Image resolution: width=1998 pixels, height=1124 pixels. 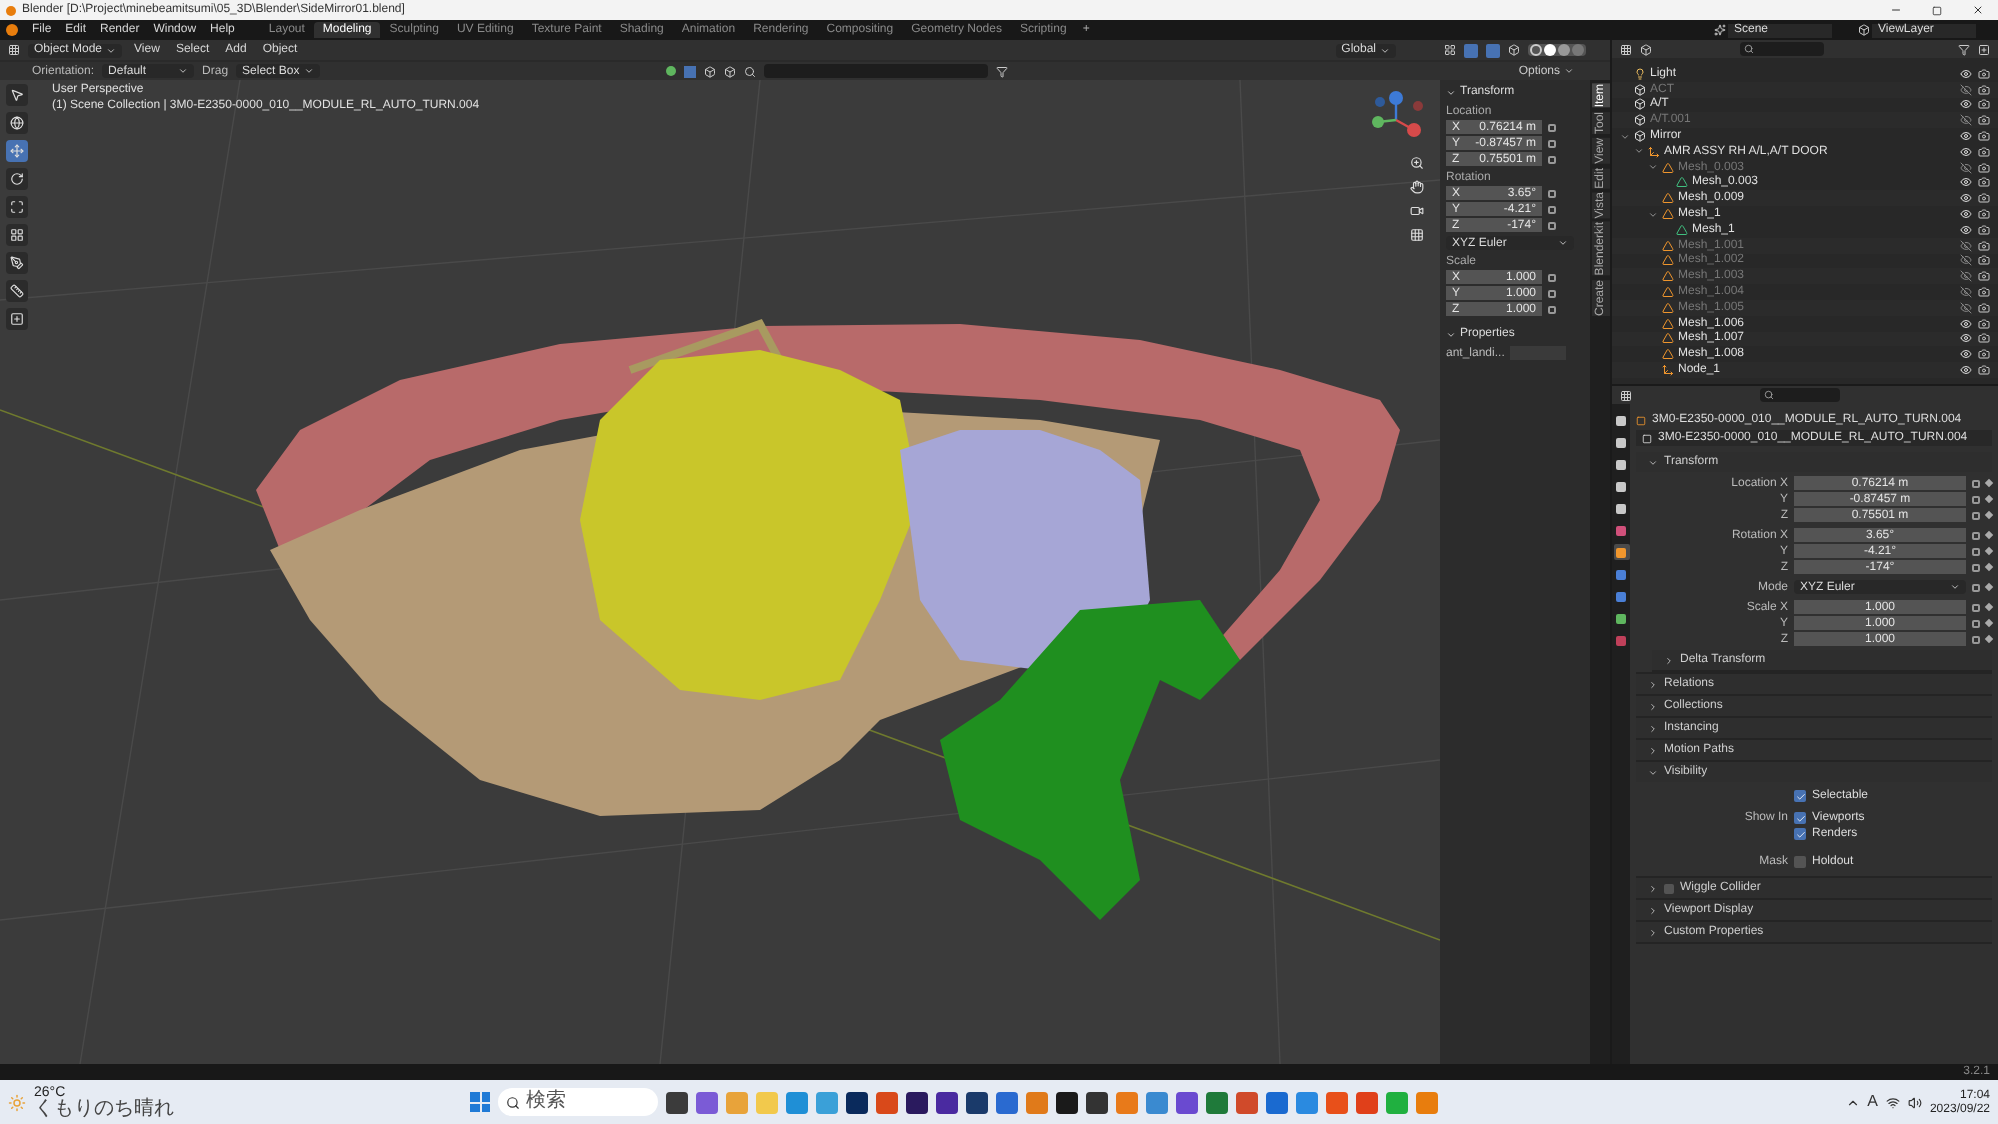 I want to click on grid-icon, so click(x=1417, y=235).